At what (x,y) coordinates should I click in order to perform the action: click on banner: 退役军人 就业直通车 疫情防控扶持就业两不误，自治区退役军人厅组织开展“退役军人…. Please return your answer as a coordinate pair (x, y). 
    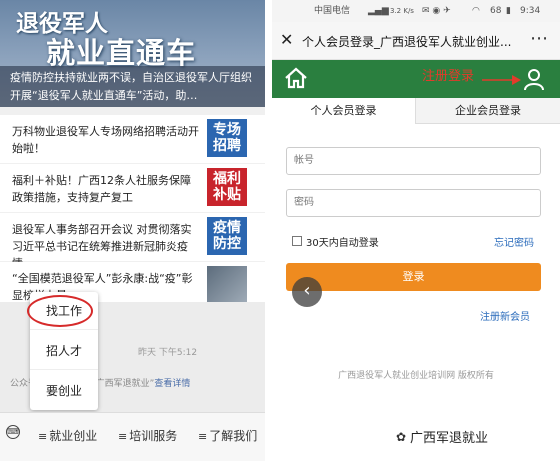
    Looking at the image, I should click on (132, 53).